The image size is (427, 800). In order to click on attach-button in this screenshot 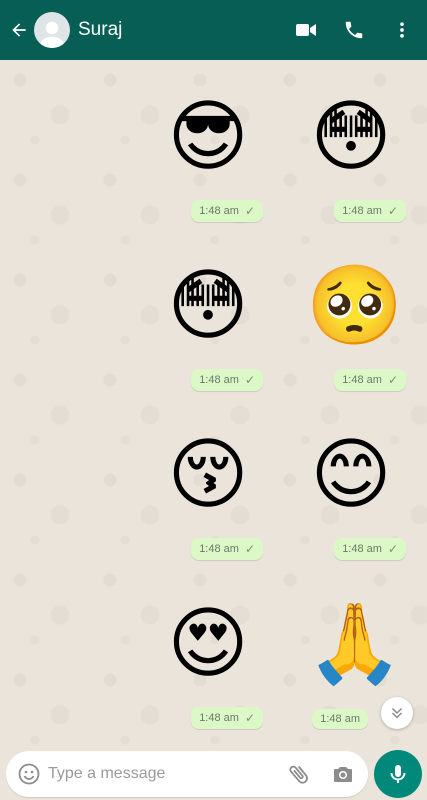, I will do `click(299, 774)`.